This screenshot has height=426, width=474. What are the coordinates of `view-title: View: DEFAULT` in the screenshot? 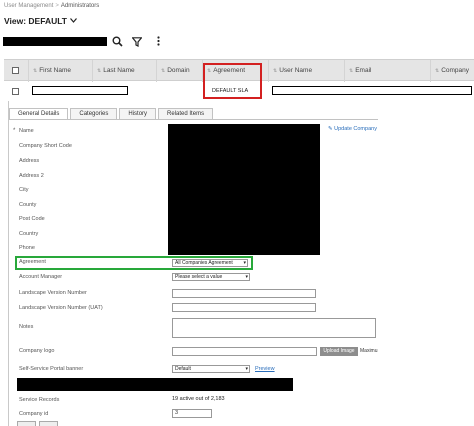 It's located at (35, 21).